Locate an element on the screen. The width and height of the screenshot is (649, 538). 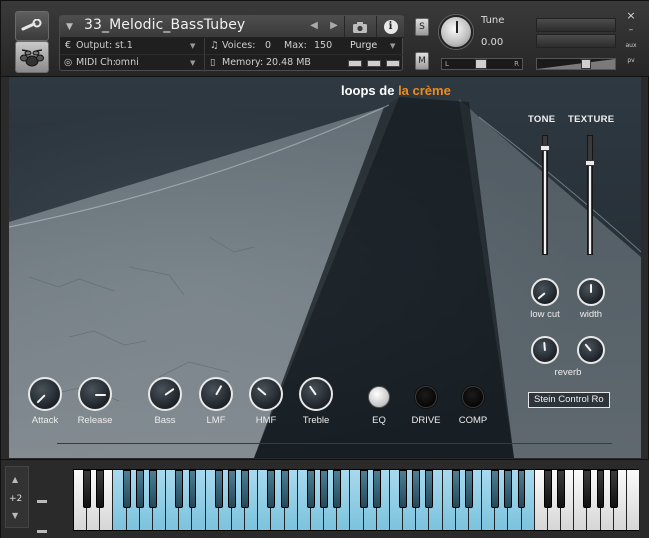
instrument-name: 33_Melodic_BassTubey is located at coordinates (164, 25).